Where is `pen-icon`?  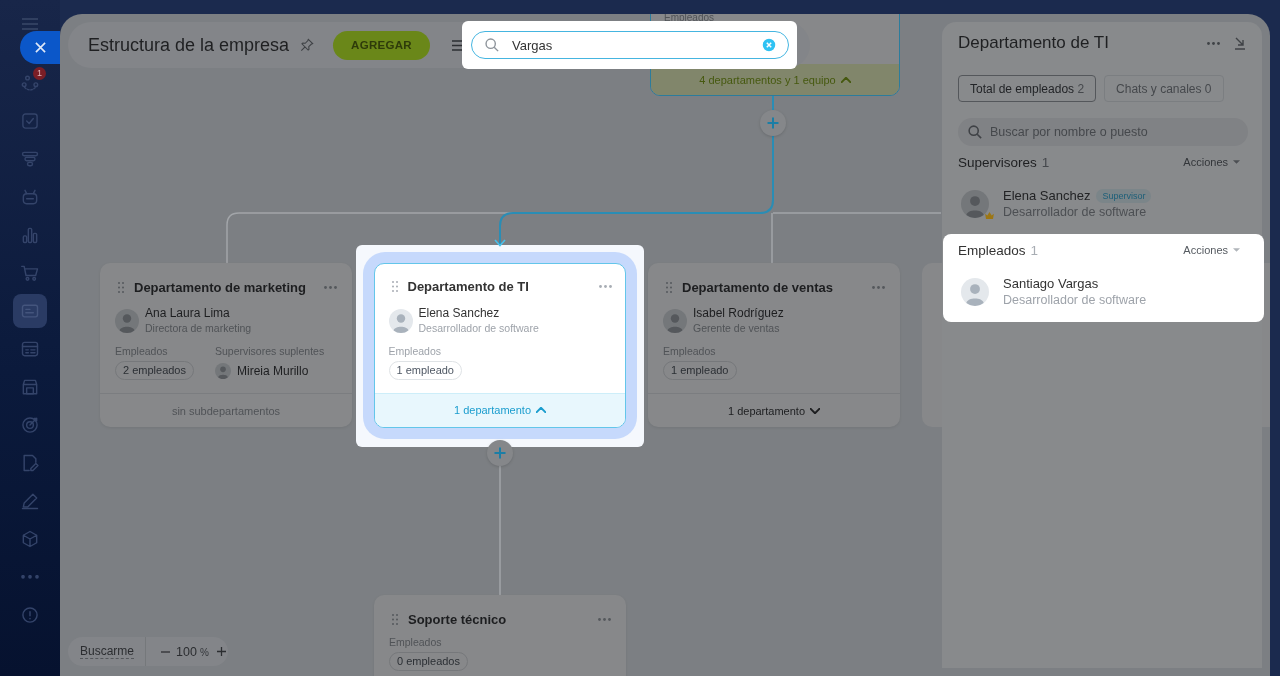 pen-icon is located at coordinates (30, 501).